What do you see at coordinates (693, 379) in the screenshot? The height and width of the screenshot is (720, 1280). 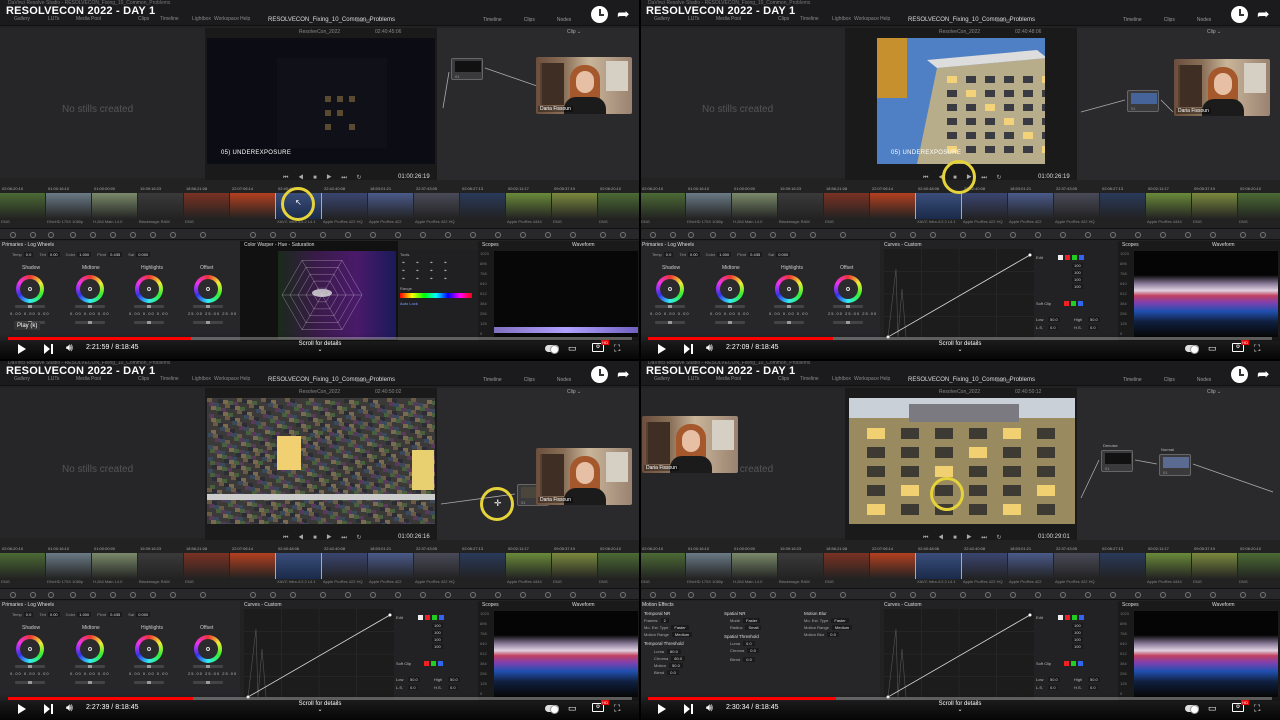 I see `tab-luts: LUTs` at bounding box center [693, 379].